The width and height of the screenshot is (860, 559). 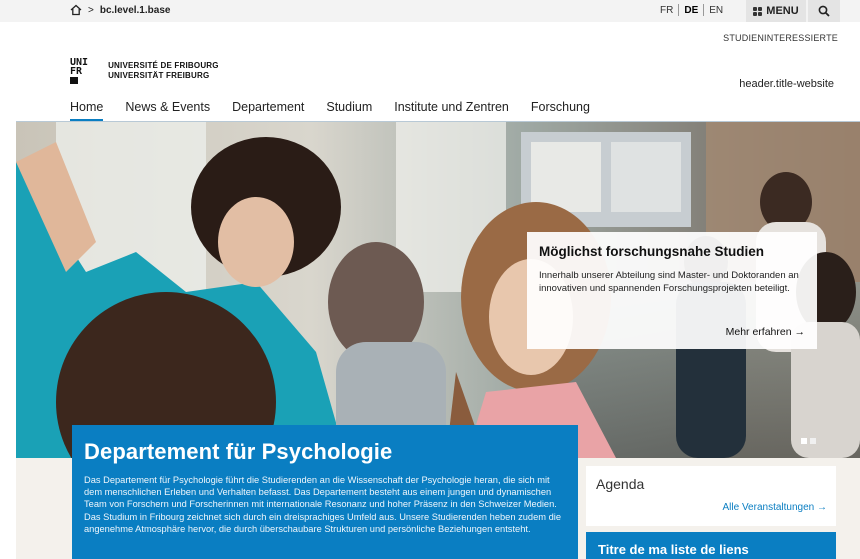 I want to click on logo-line-2: FR, so click(x=76, y=71).